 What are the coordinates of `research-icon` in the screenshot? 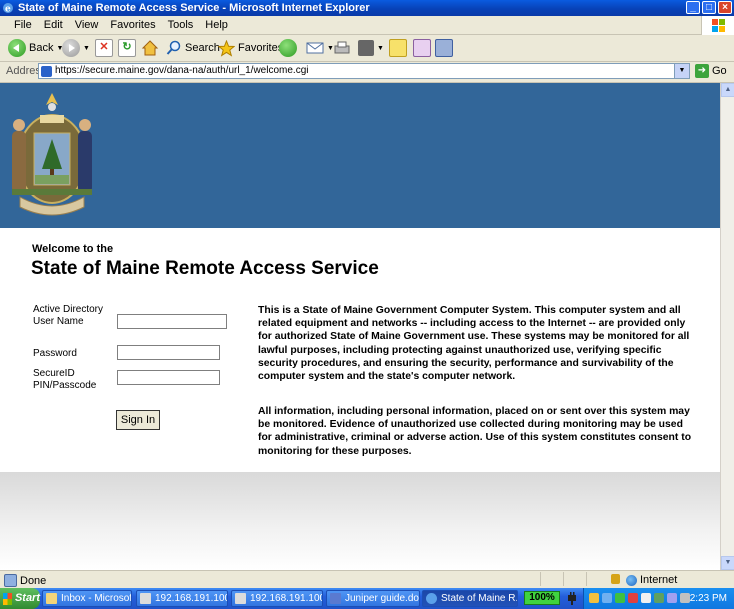 It's located at (422, 48).